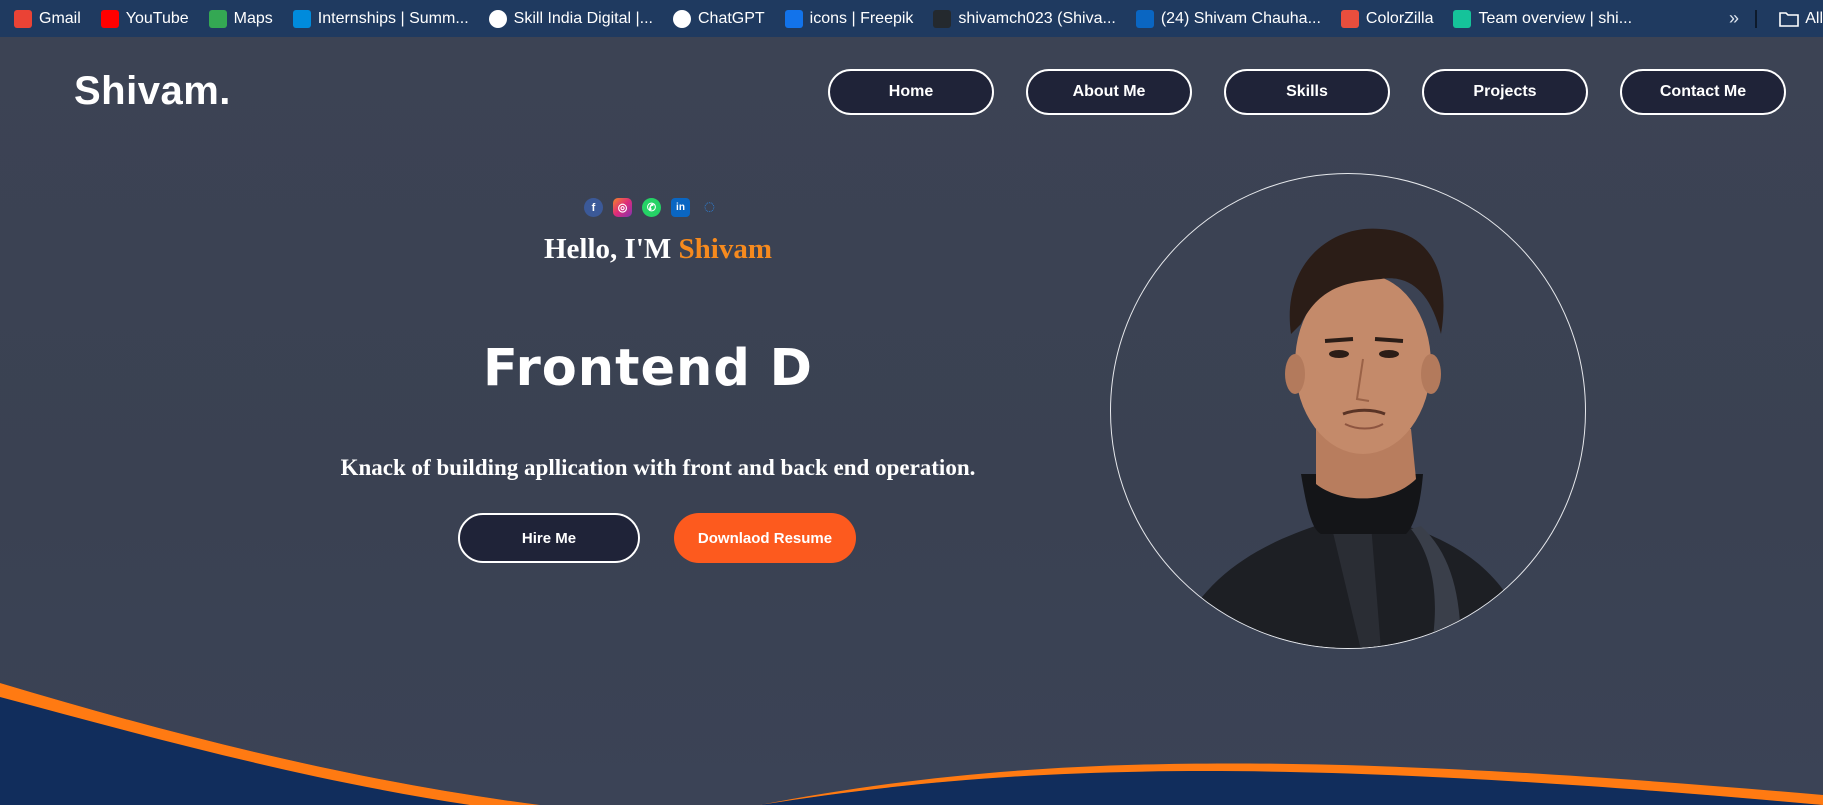  I want to click on instagram-icon: ◎, so click(622, 207).